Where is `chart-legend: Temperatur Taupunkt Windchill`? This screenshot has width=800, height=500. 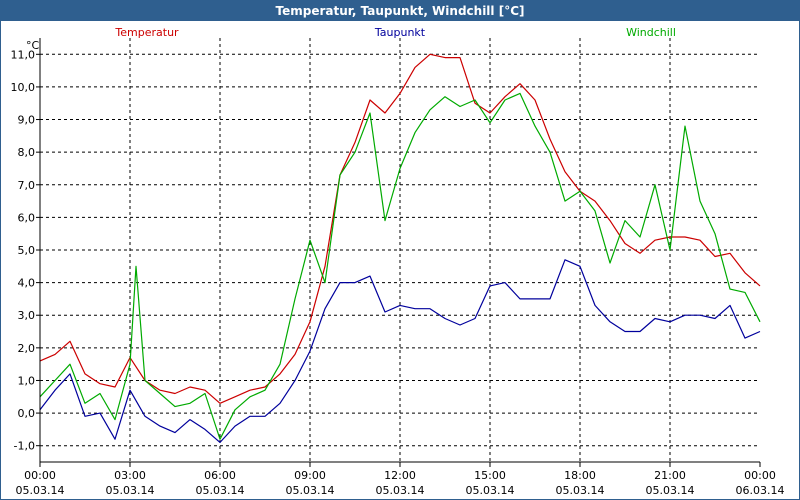 chart-legend: Temperatur Taupunkt Windchill is located at coordinates (395, 32).